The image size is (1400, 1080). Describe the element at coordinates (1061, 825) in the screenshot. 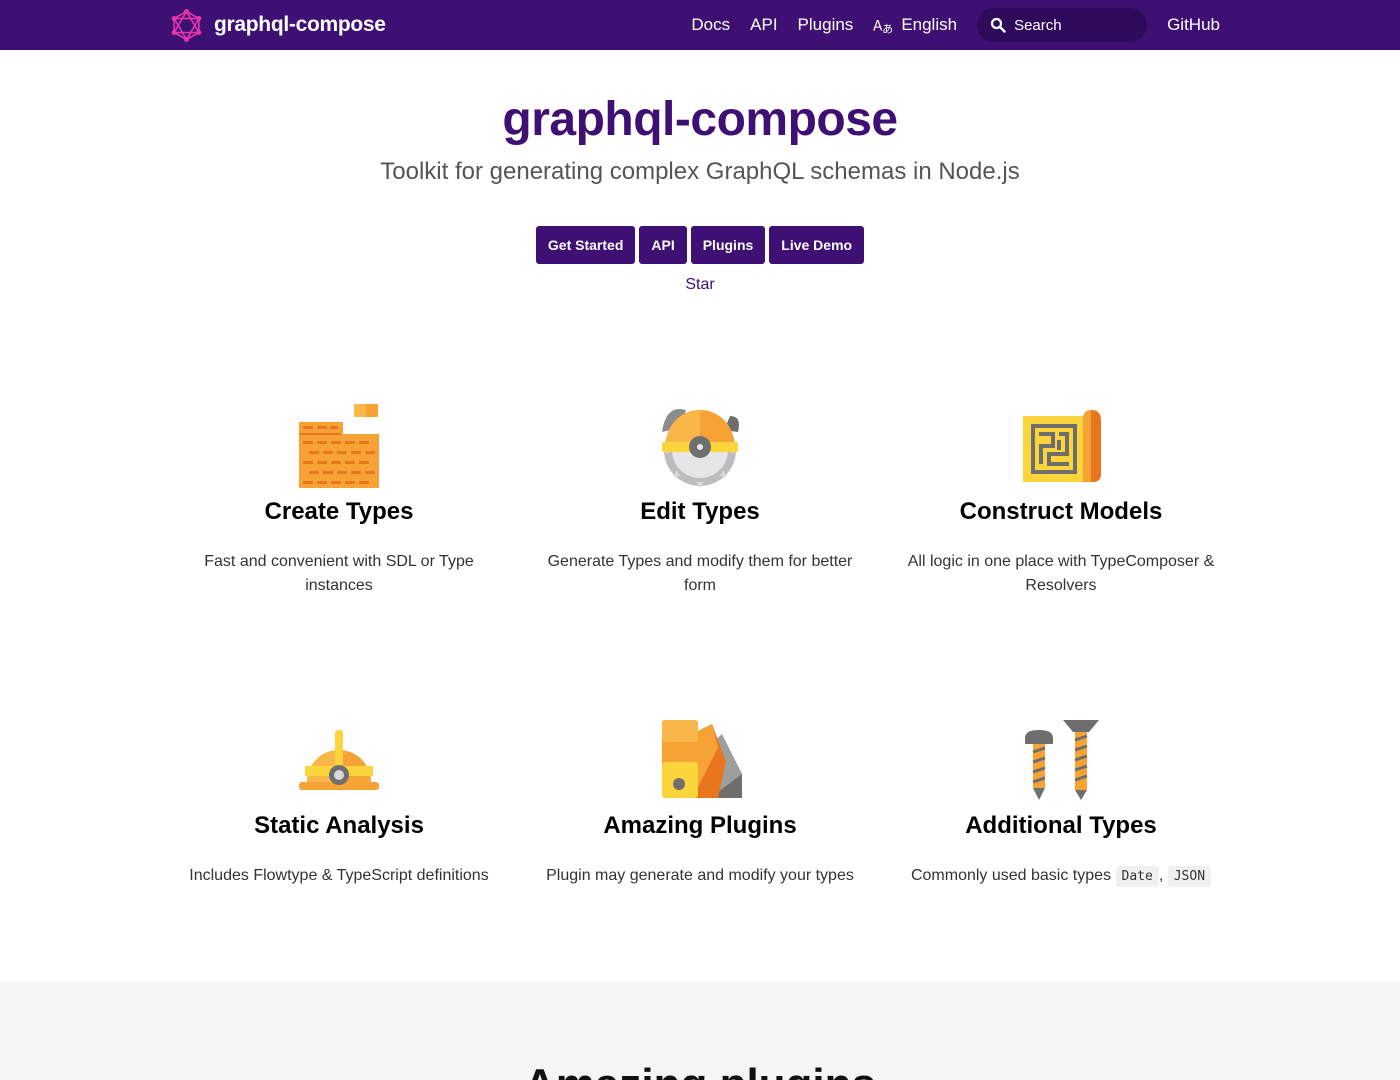

I see `feature-title: Additional Types` at that location.